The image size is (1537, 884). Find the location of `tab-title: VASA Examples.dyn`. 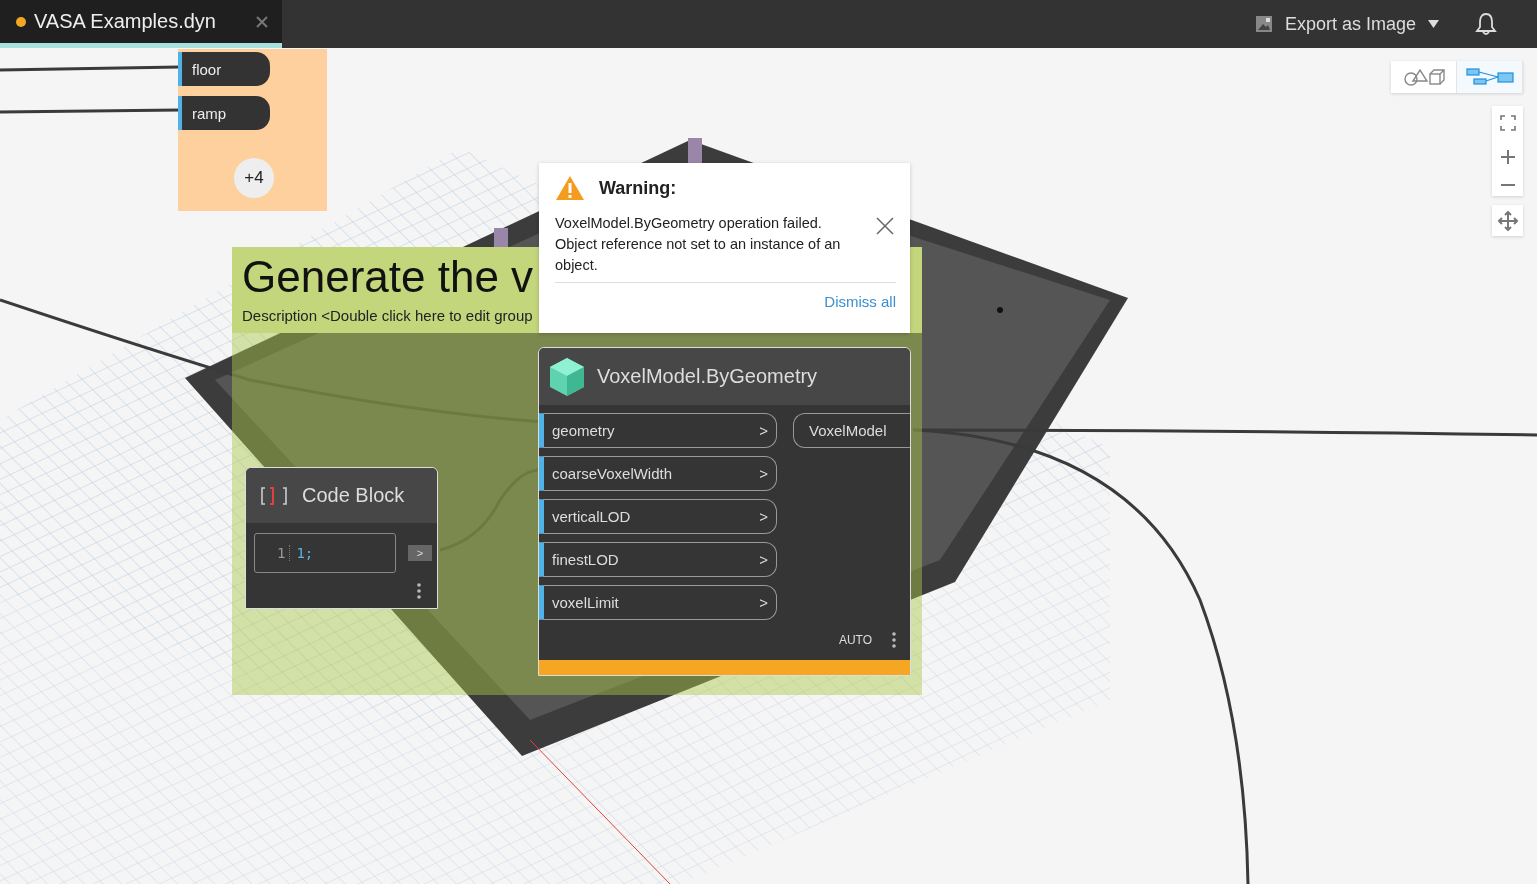

tab-title: VASA Examples.dyn is located at coordinates (125, 21).